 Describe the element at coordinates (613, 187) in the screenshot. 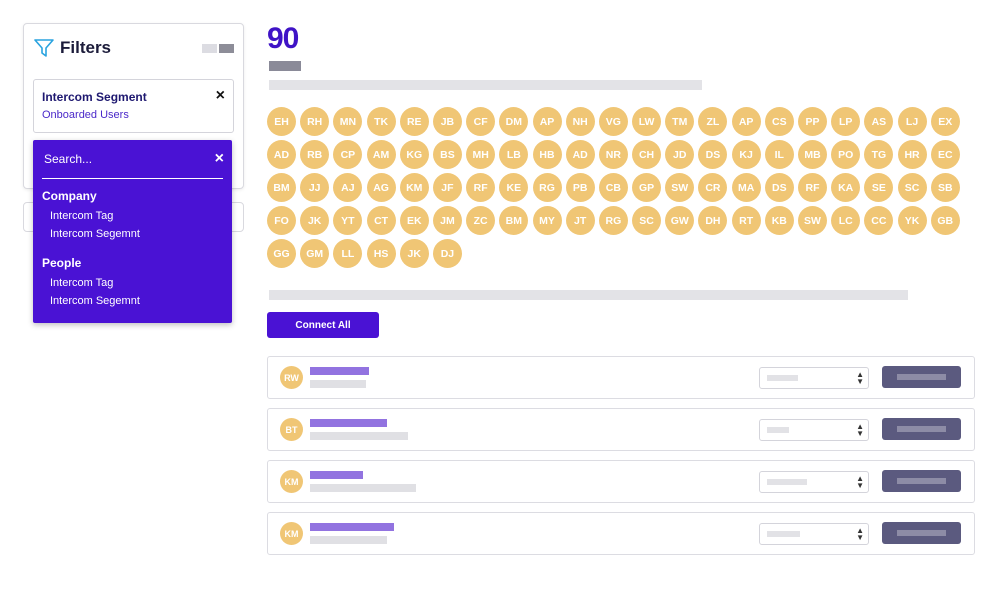

I see `user-avatar: CB` at that location.